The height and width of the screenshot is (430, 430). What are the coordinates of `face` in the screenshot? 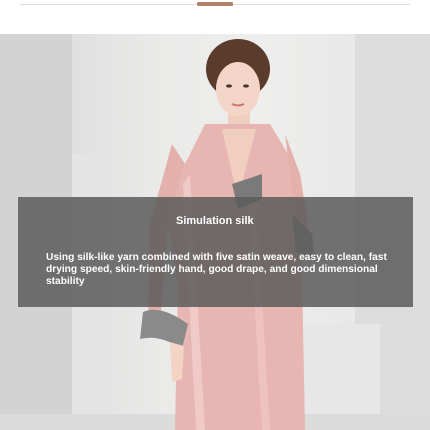 It's located at (238, 89).